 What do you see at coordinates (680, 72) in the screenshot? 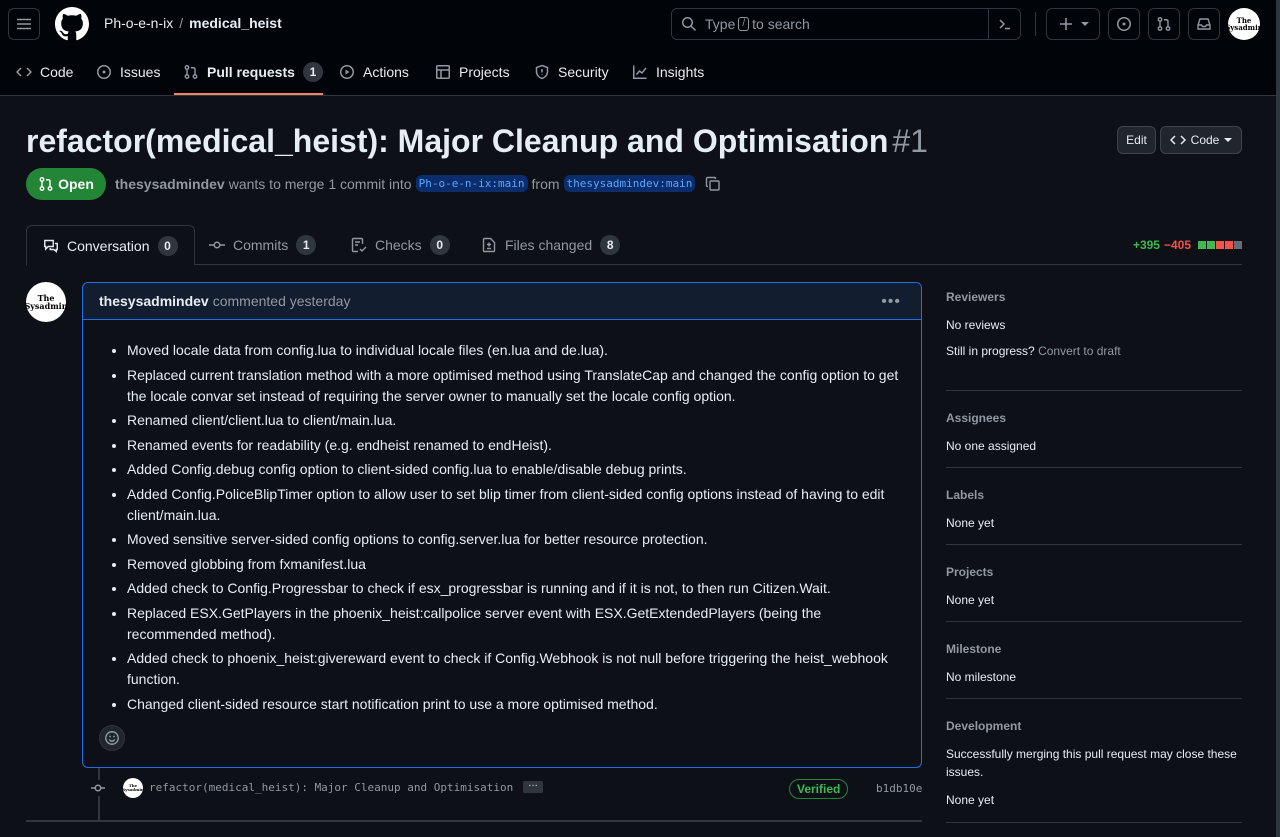
I see `tab-insights-label: Insights` at bounding box center [680, 72].